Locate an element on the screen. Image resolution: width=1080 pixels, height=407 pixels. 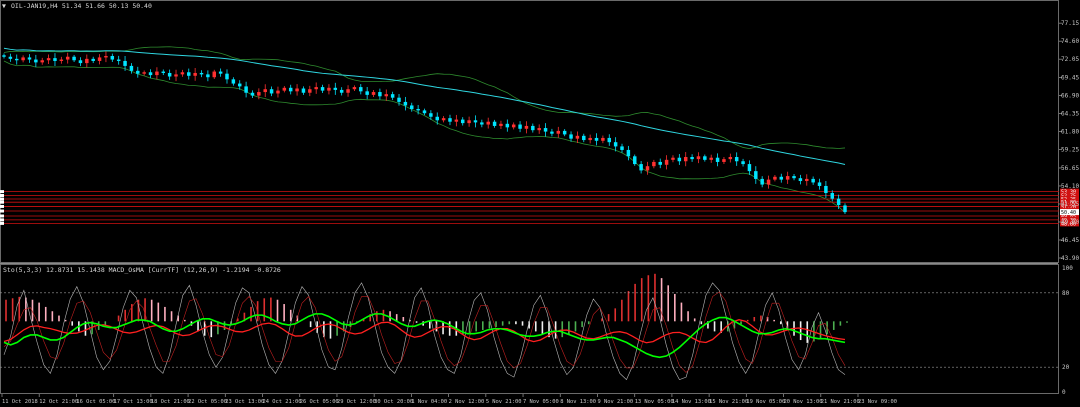
x-tick-label: 16 Oct 05:00 is located at coordinates (95, 402).